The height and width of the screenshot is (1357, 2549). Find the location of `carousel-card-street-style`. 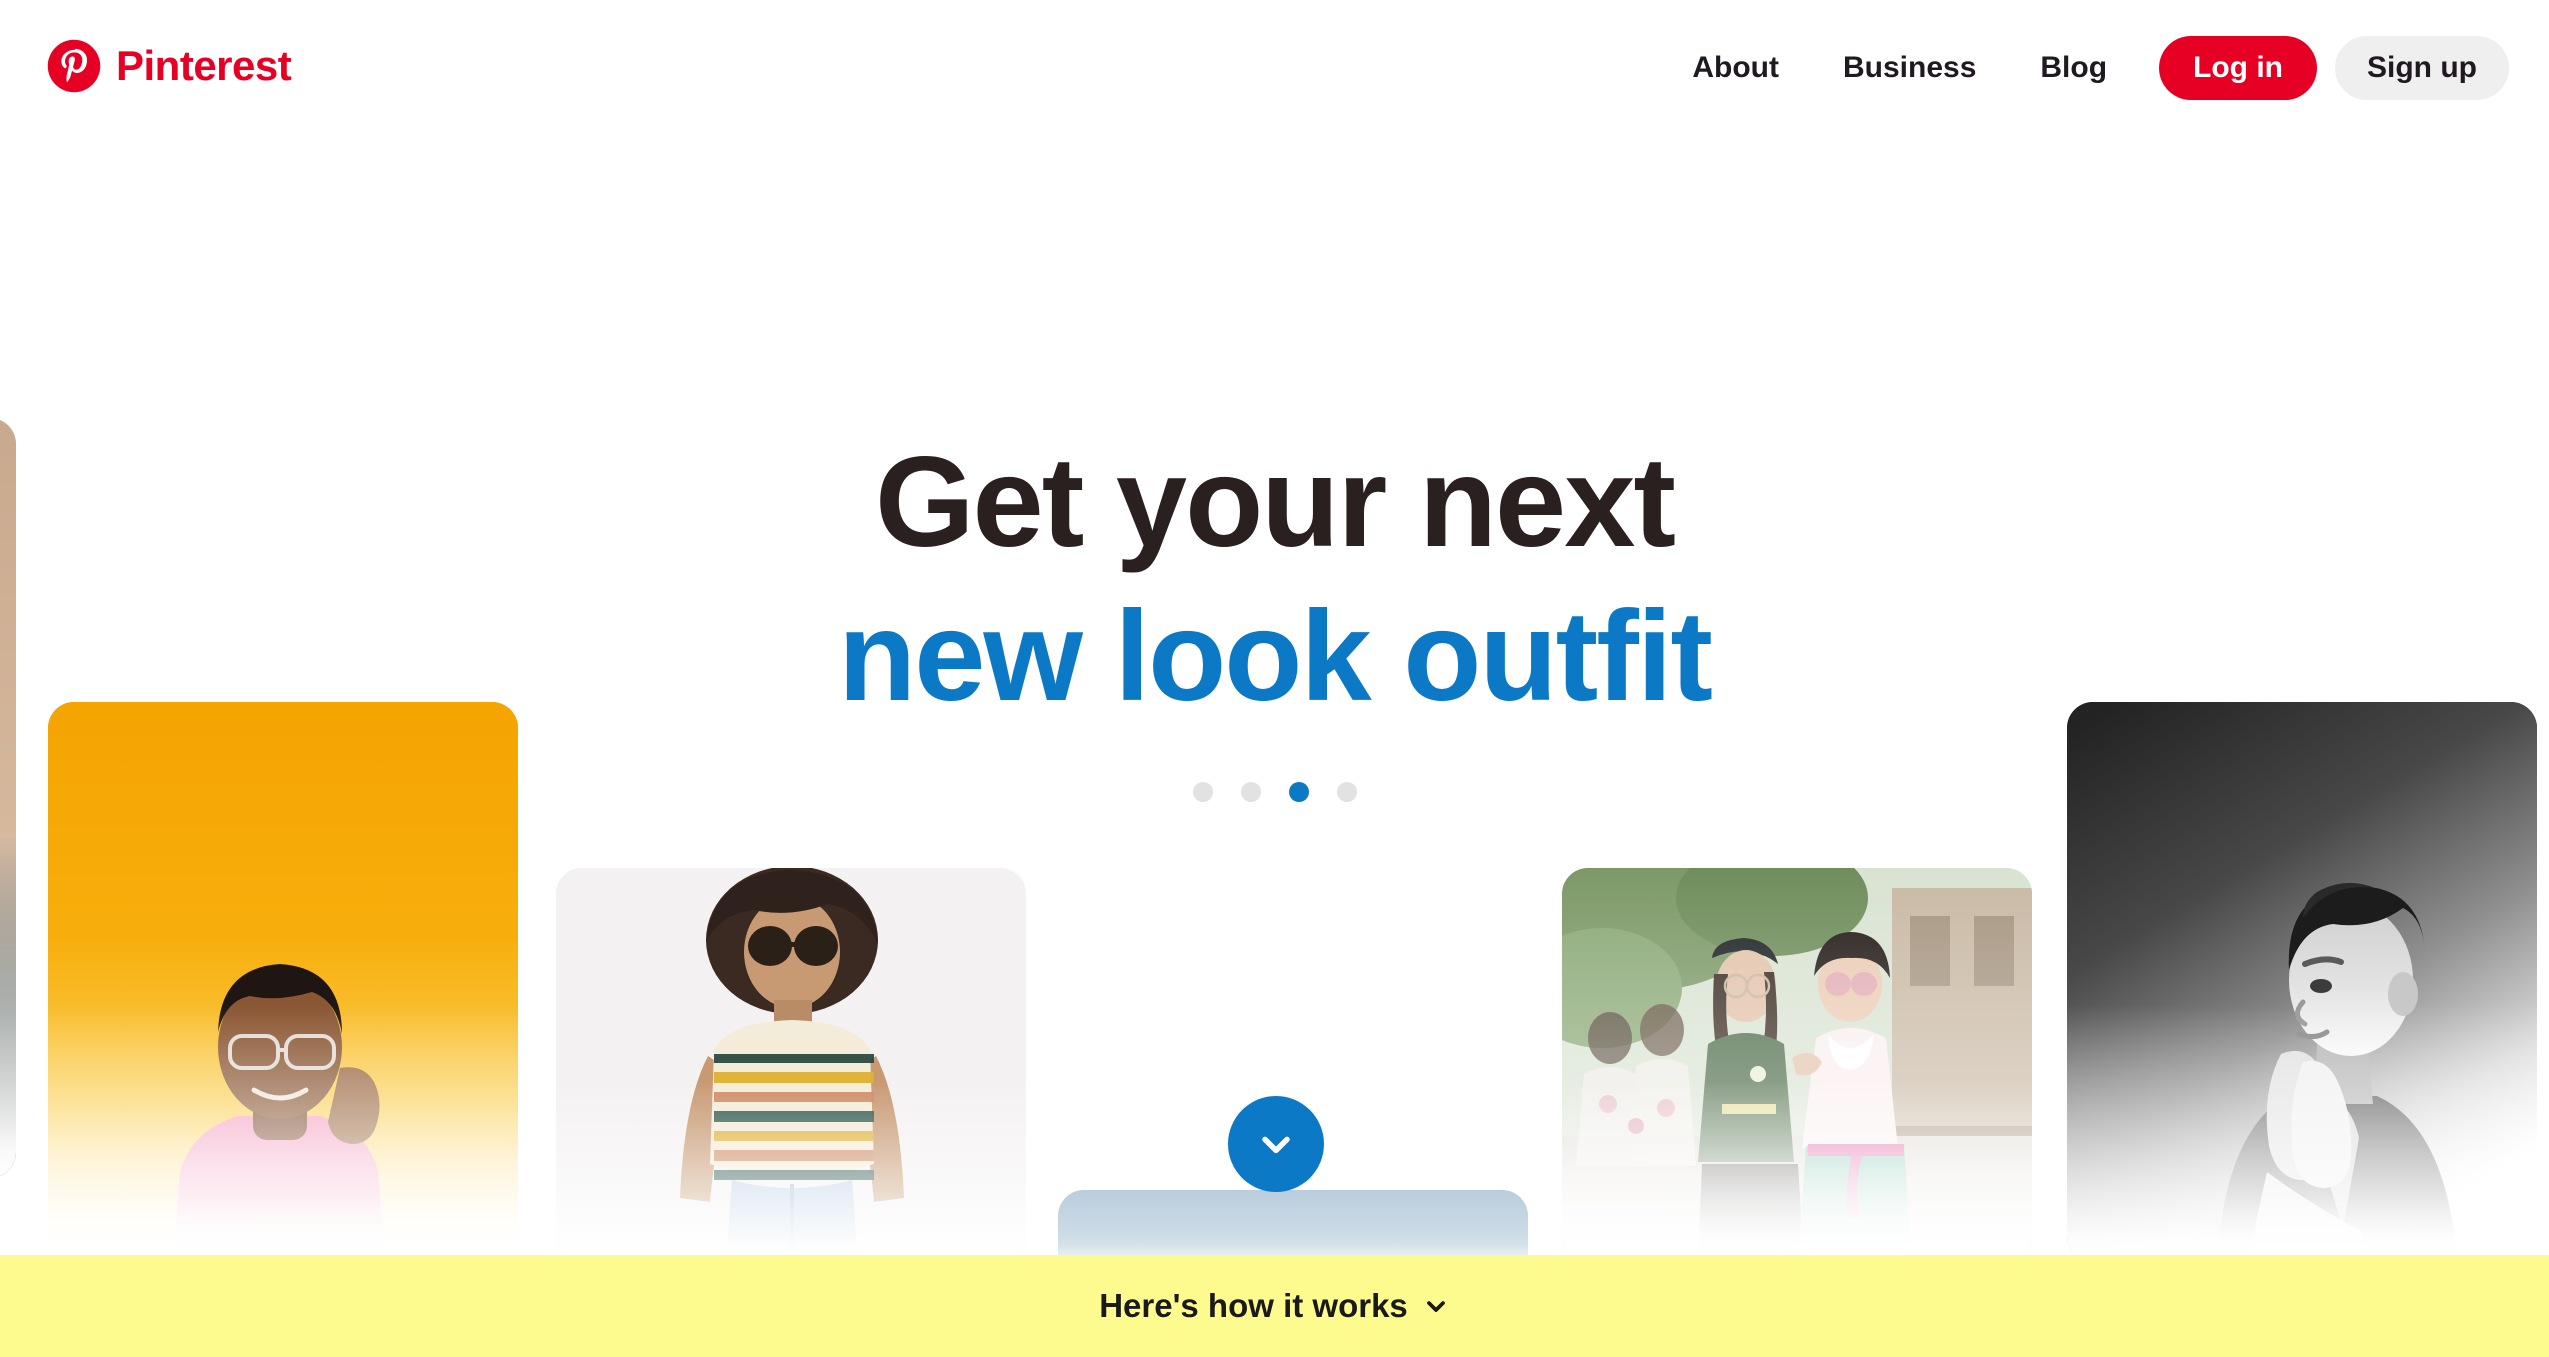

carousel-card-street-style is located at coordinates (1797, 1065).